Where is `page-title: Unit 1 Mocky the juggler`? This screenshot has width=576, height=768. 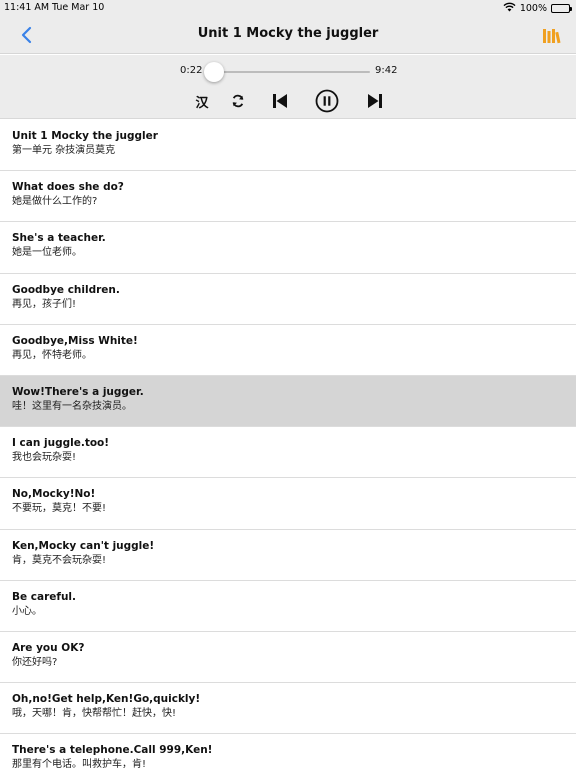
page-title: Unit 1 Mocky the juggler is located at coordinates (288, 33).